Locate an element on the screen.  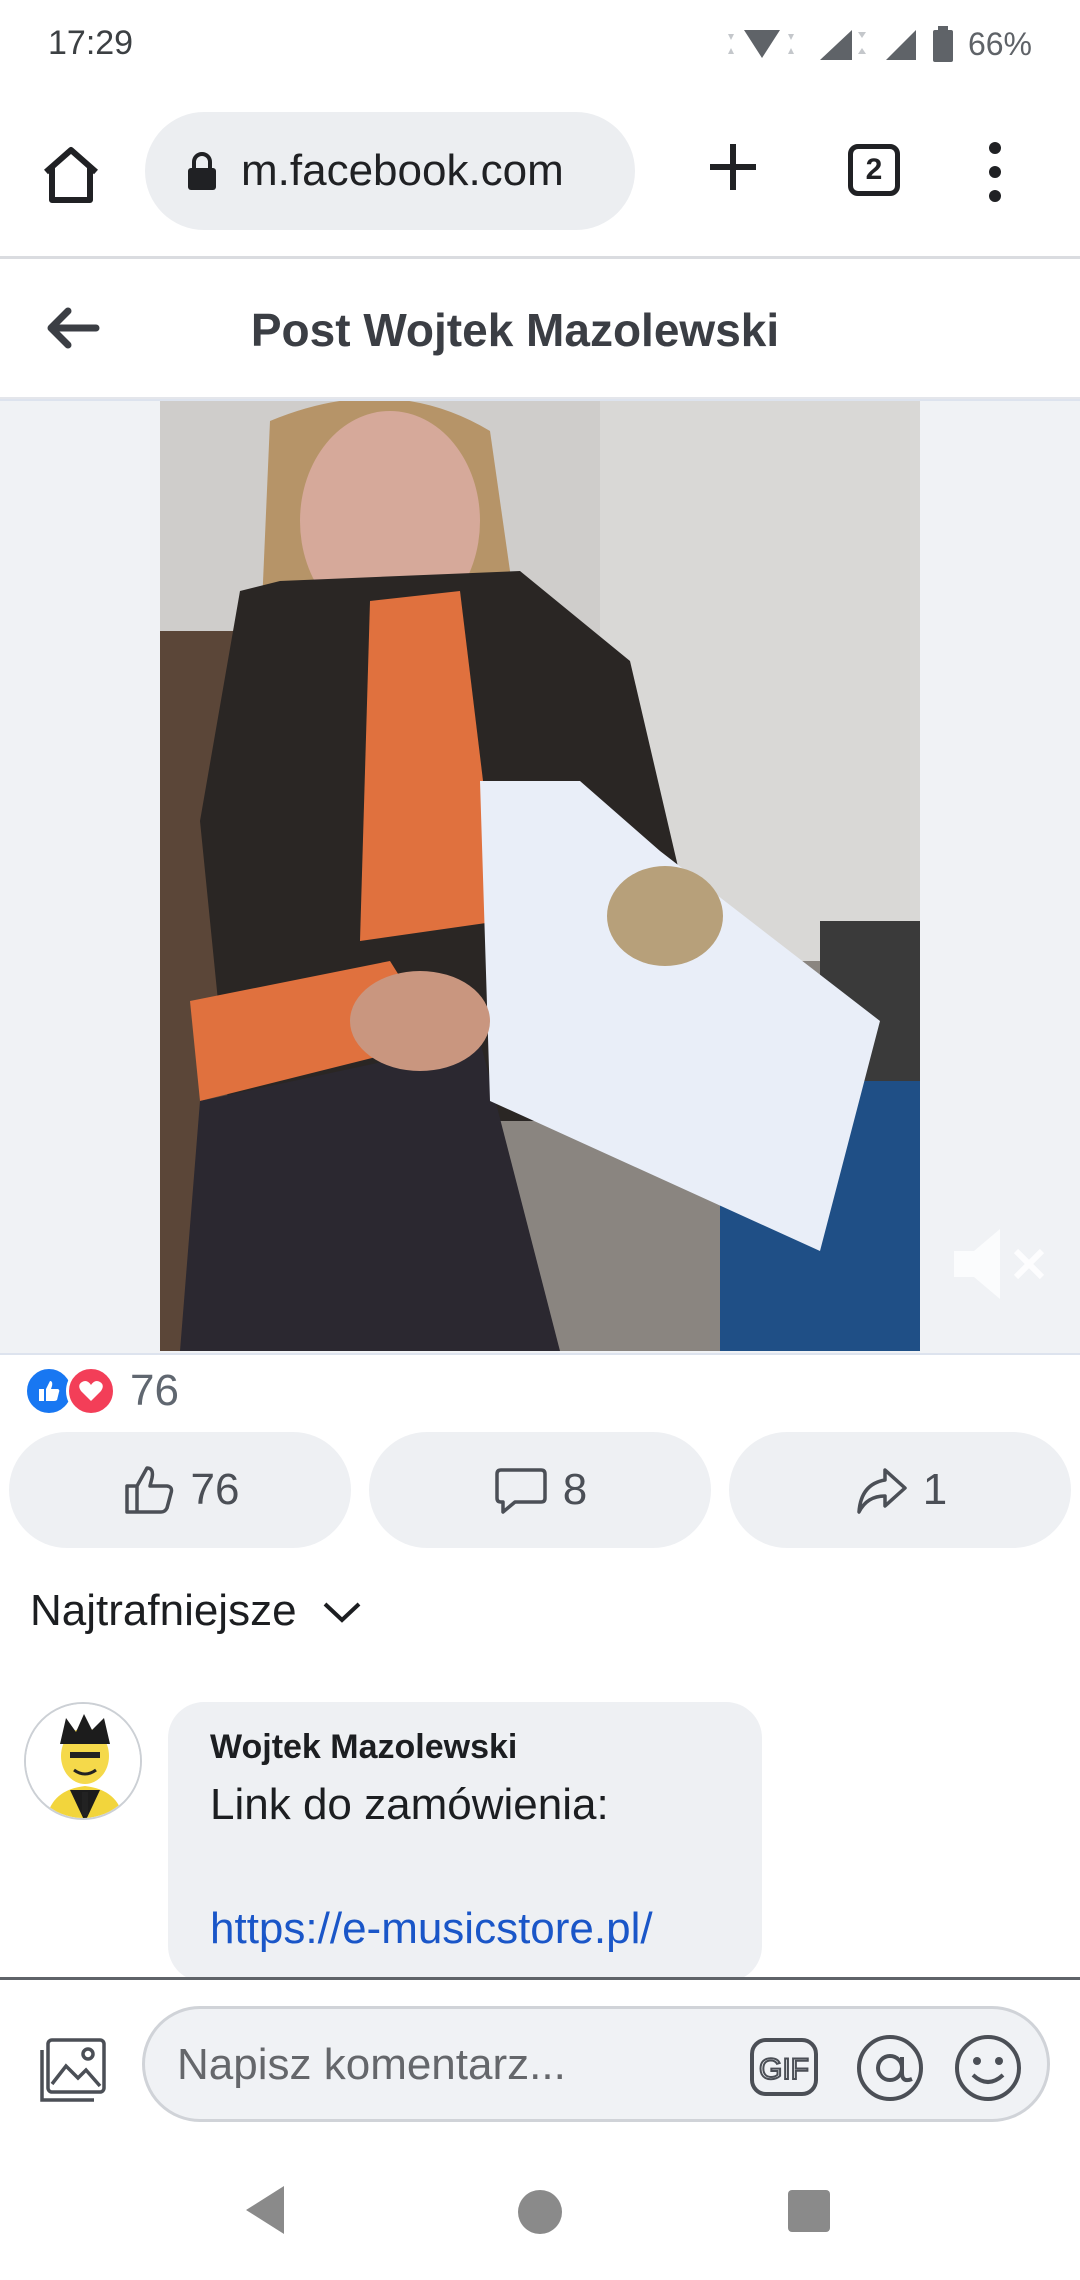
status-bar: 17:29 66% is located at coordinates (540, 45).